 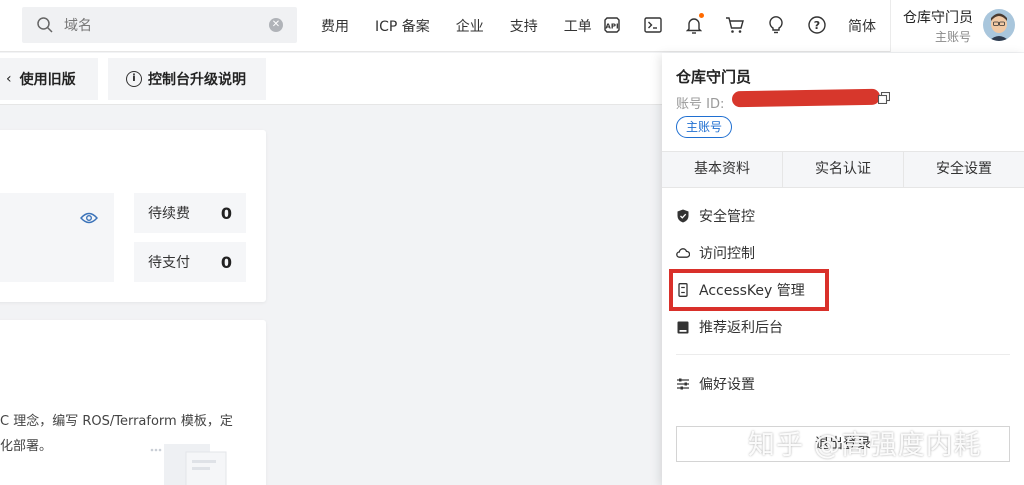 I want to click on notification-dot, so click(x=701, y=15).